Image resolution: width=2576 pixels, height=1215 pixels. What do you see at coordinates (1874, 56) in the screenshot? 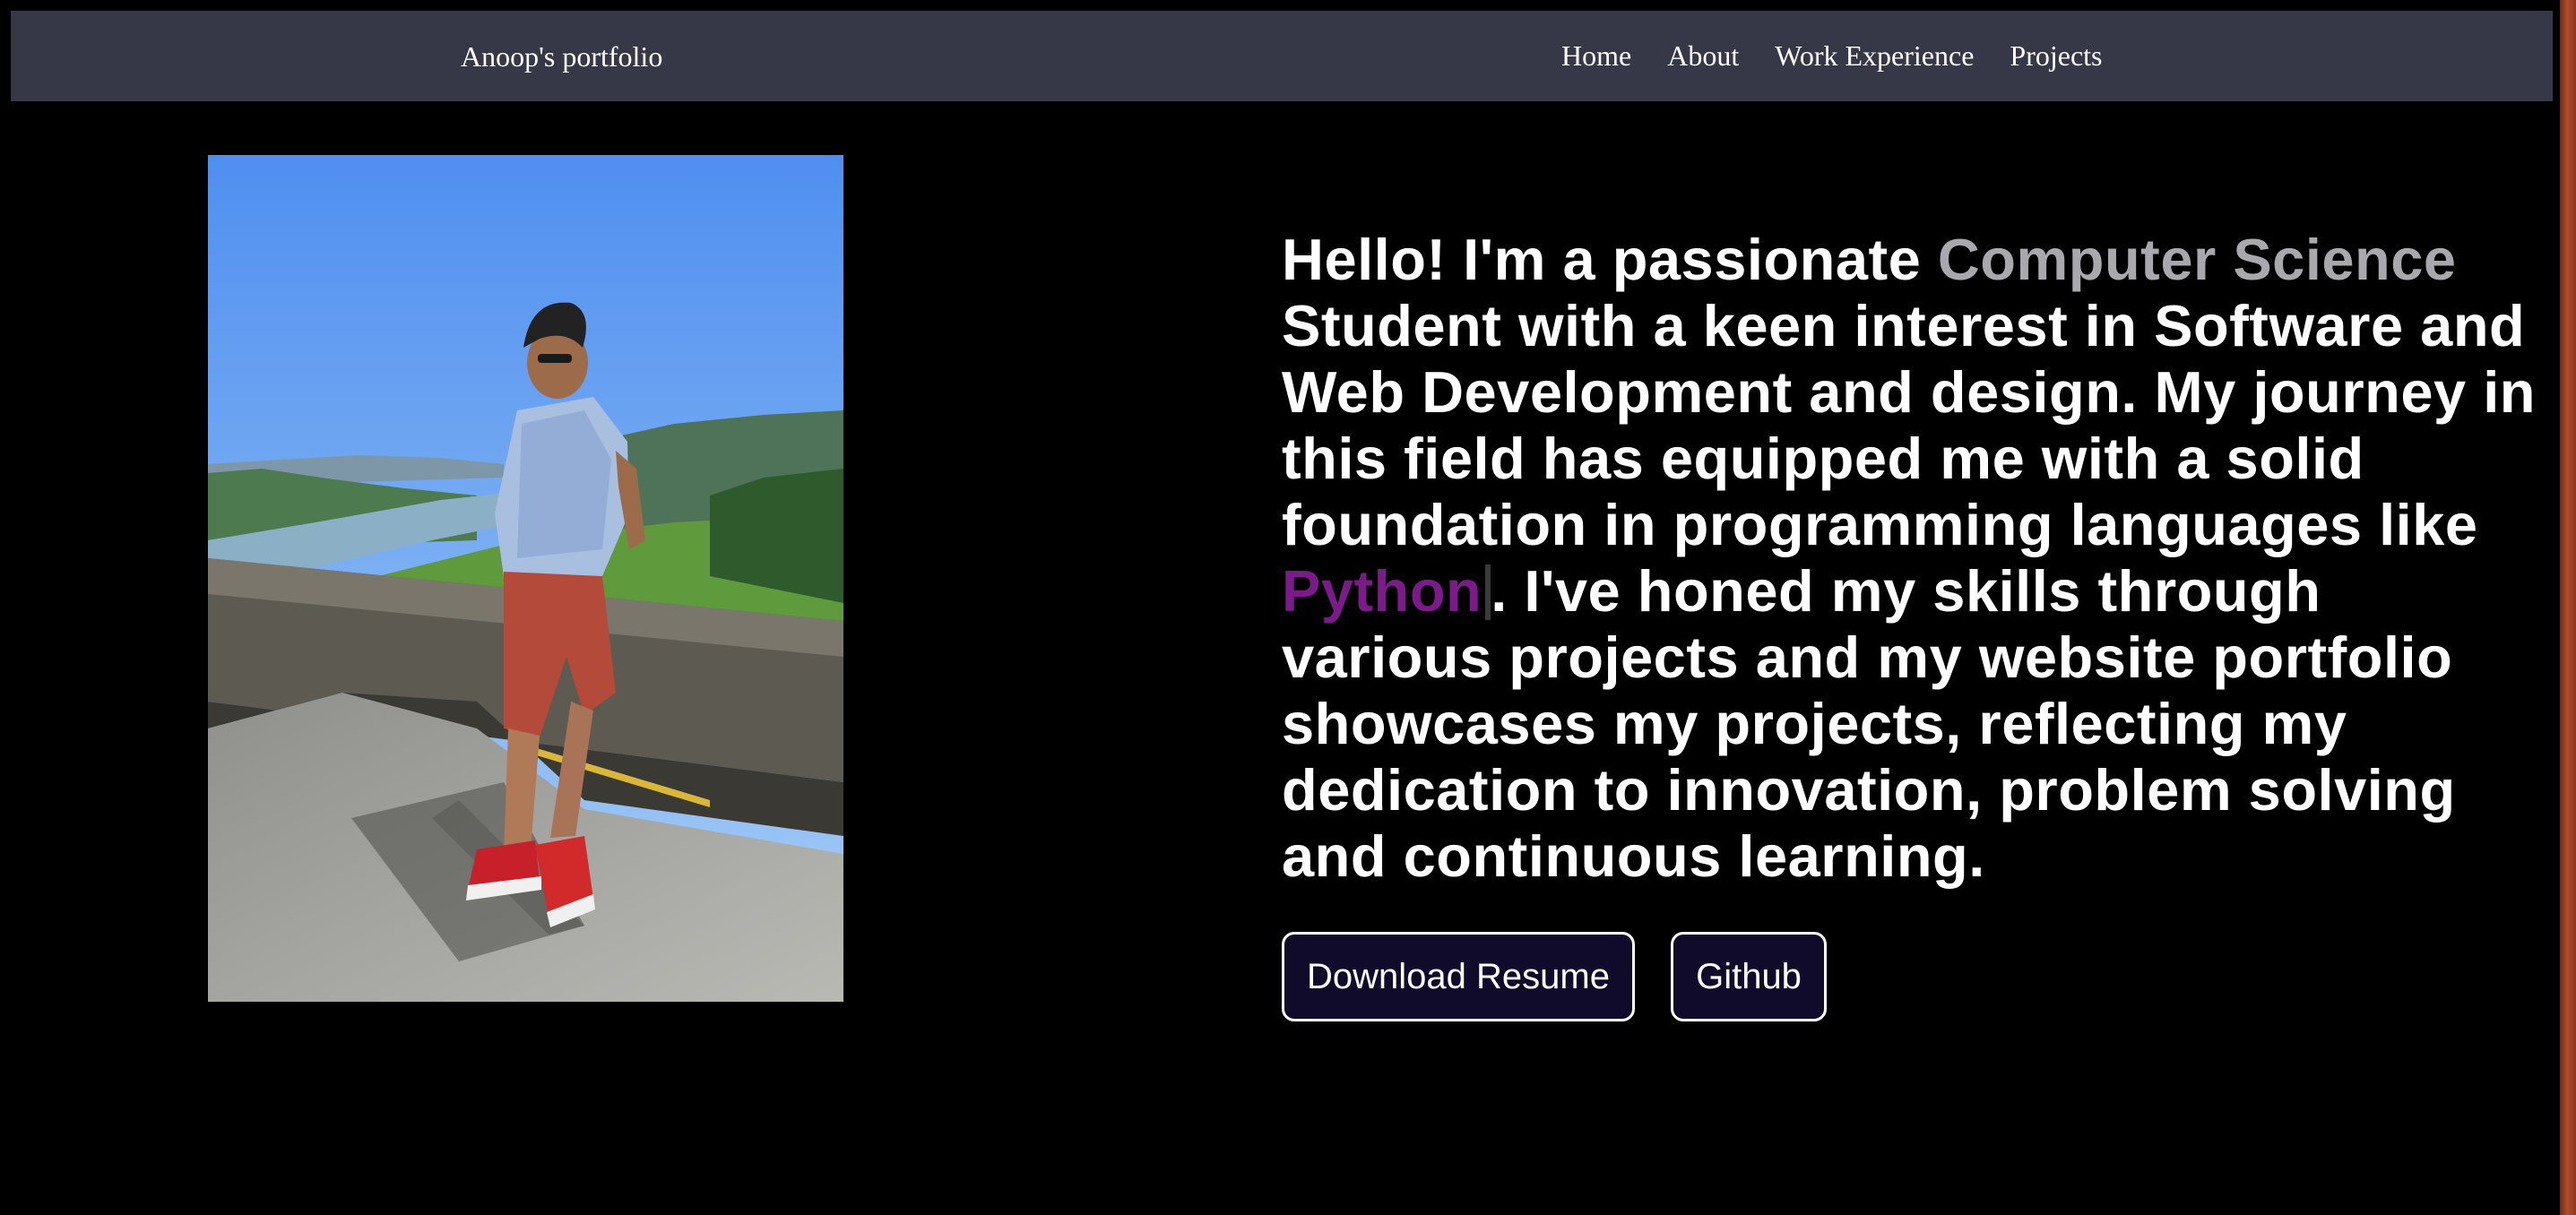
I see `nav-link-work-experience: Work Experience` at bounding box center [1874, 56].